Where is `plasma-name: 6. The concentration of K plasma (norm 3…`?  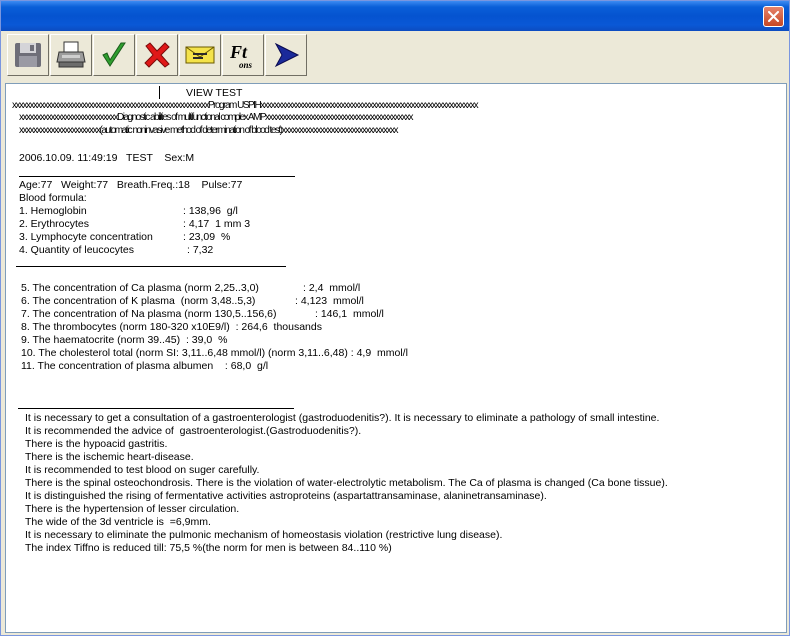 plasma-name: 6. The concentration of K plasma (norm 3… is located at coordinates (138, 301).